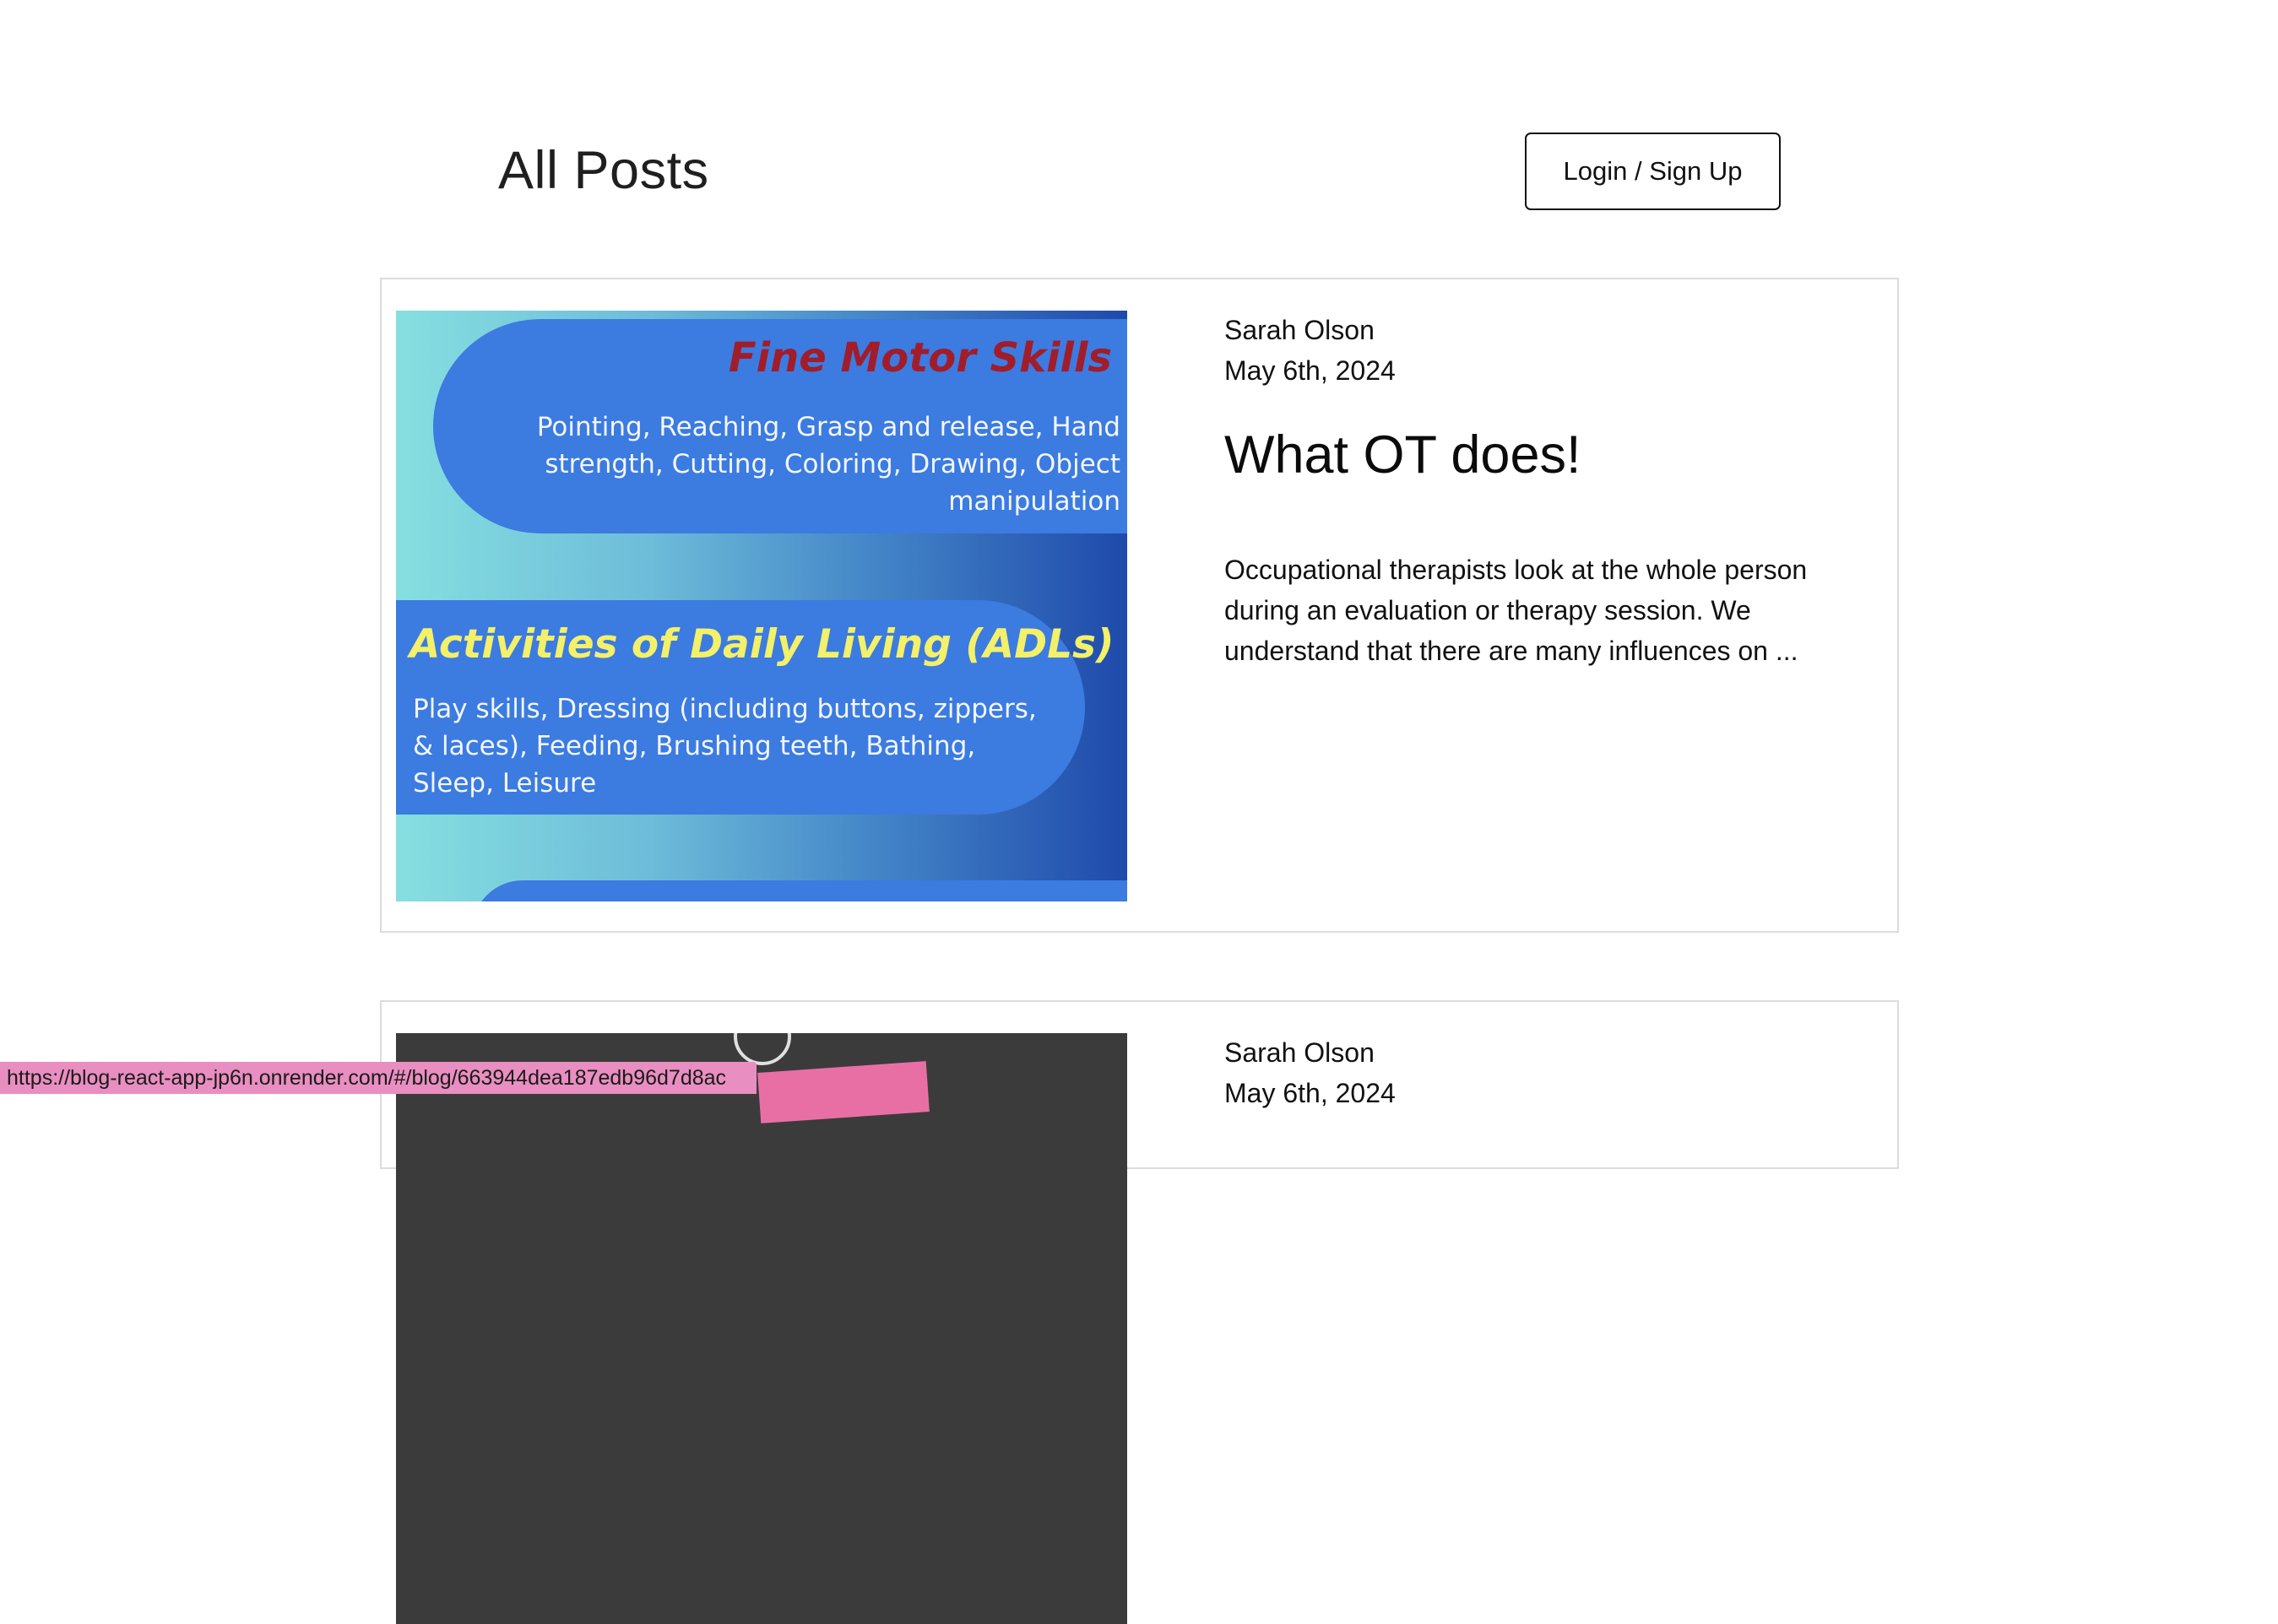 The image size is (2278, 1624). What do you see at coordinates (920, 358) in the screenshot?
I see `image-fine-motor-title: Fine Motor Skills` at bounding box center [920, 358].